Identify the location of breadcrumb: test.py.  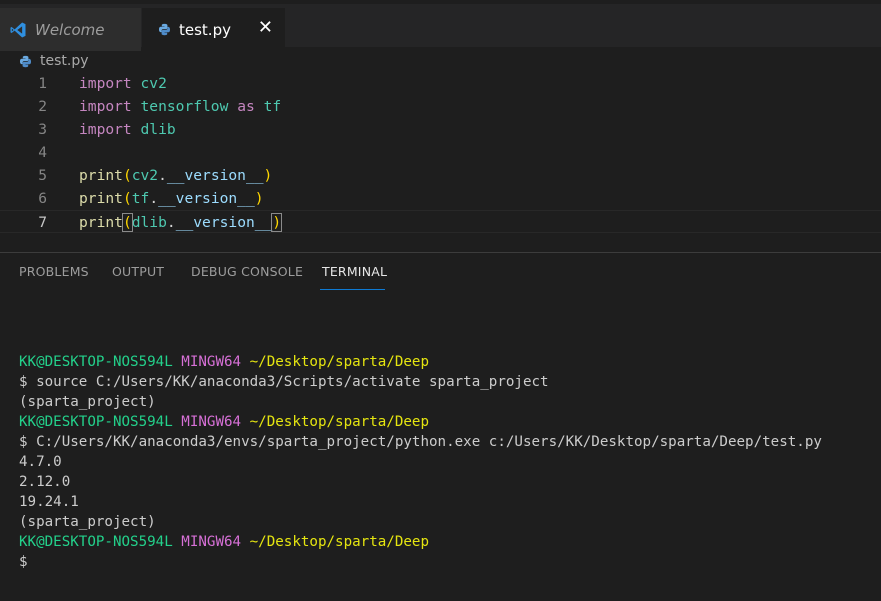
(54, 61).